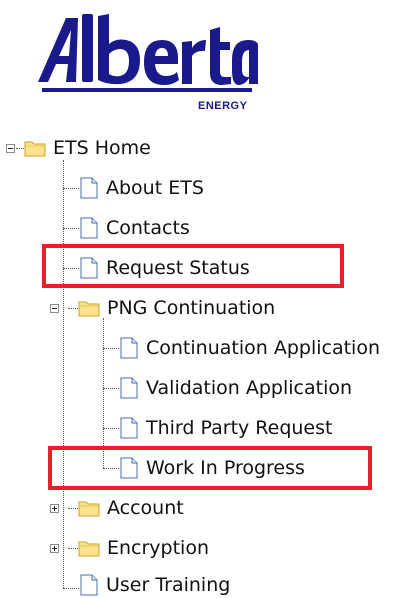  I want to click on tree-node-third-party-request: Third Party Request, so click(225, 428).